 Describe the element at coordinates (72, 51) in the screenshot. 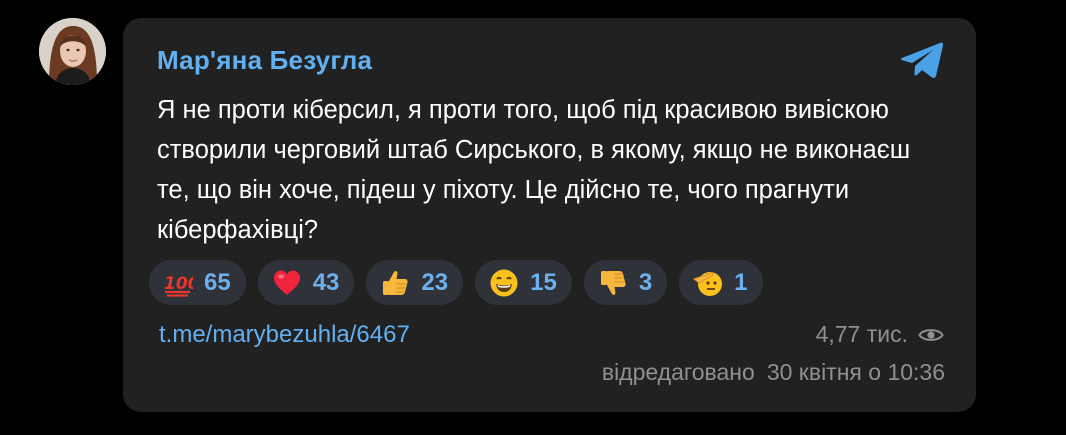

I see `author-avatar` at that location.